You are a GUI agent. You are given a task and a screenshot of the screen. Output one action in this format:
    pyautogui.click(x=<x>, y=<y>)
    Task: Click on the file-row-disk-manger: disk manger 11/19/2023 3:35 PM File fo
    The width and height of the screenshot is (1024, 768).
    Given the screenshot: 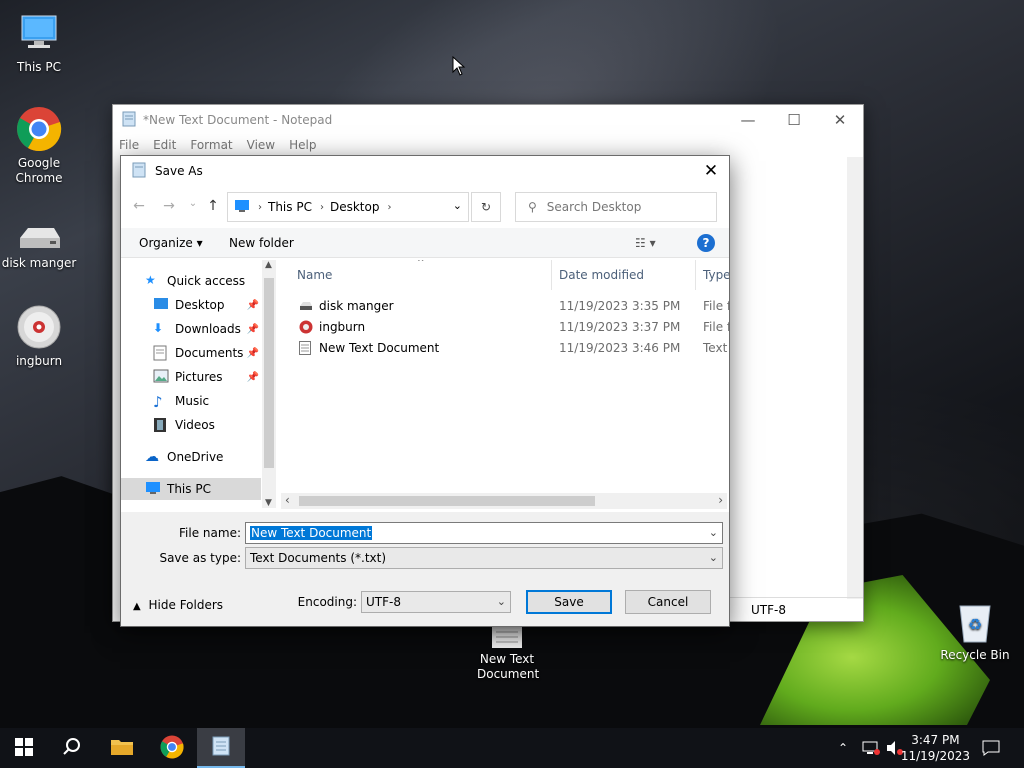 What is the action you would take?
    pyautogui.click(x=504, y=306)
    